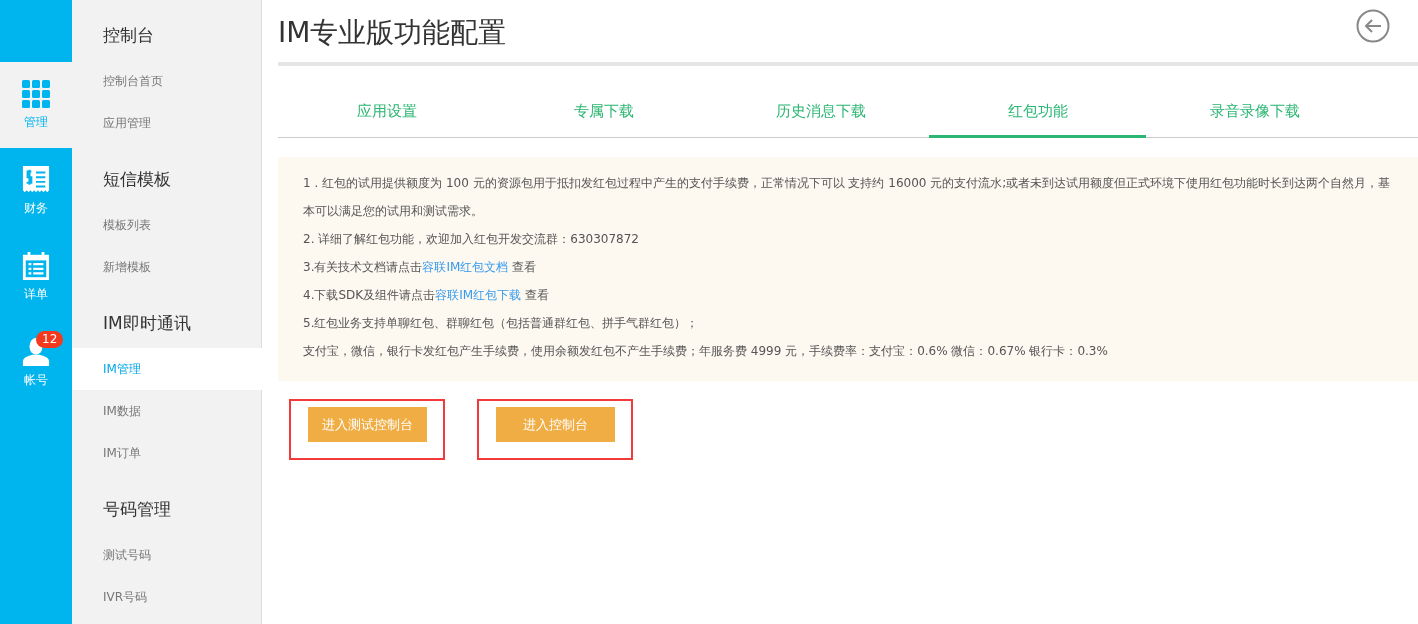  What do you see at coordinates (50, 339) in the screenshot?
I see `notification-badge: 12` at bounding box center [50, 339].